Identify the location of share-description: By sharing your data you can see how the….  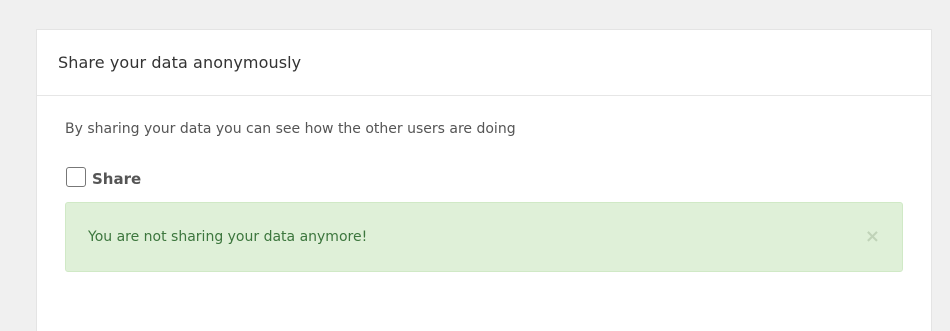
(290, 129).